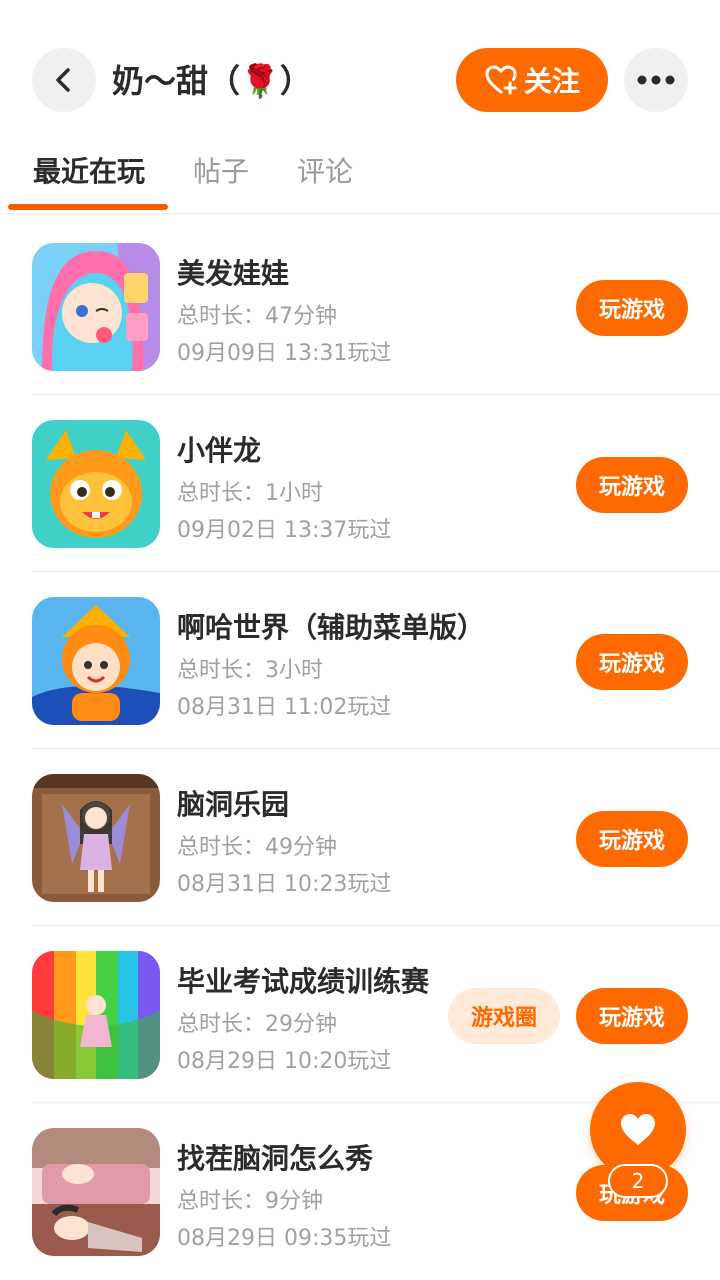 The width and height of the screenshot is (720, 1280). I want to click on game-last-played: 09月02日 13:37玩过, so click(284, 530).